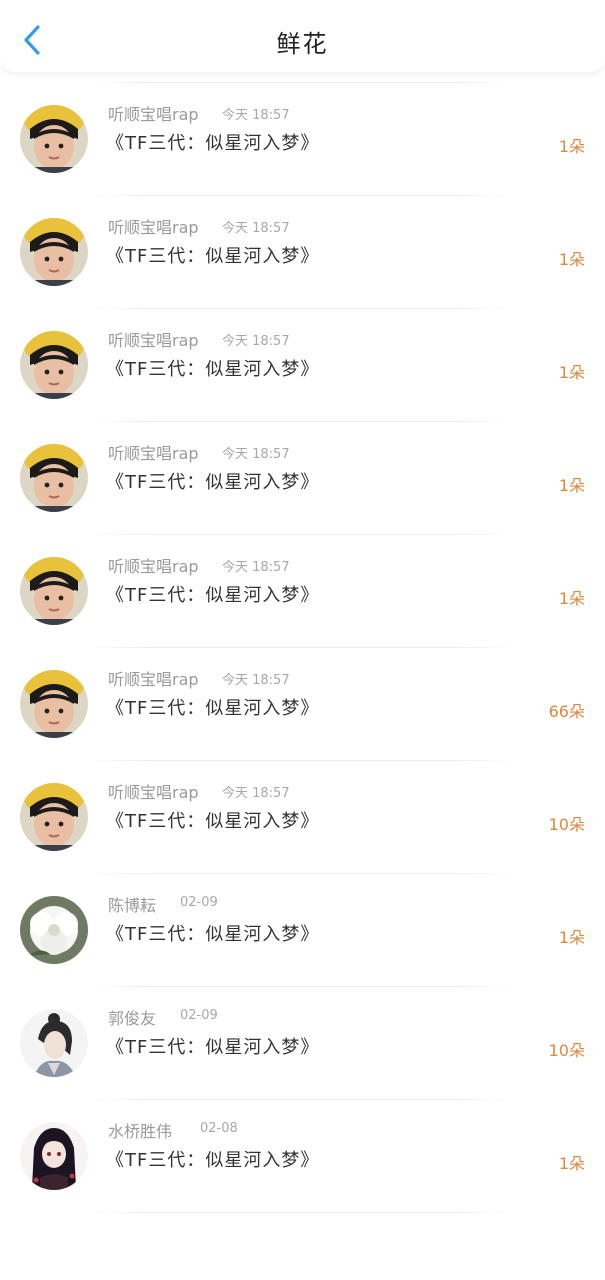 This screenshot has width=605, height=1280. I want to click on row-divider, so click(301, 1212).